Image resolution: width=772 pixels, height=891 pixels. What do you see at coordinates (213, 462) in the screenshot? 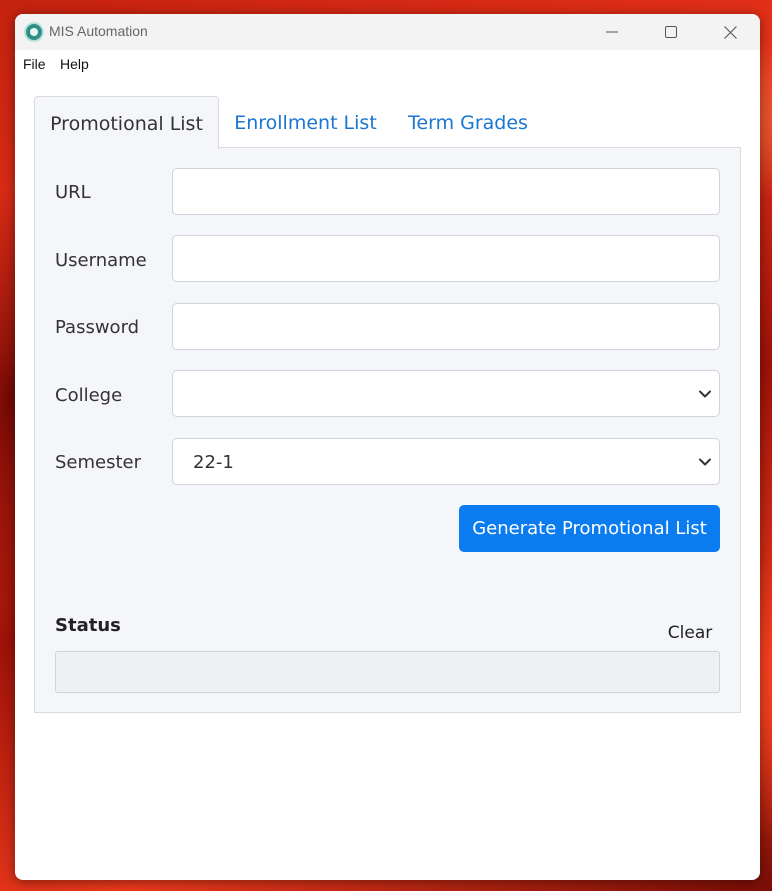
I see `semester-selected-value: 22-1` at bounding box center [213, 462].